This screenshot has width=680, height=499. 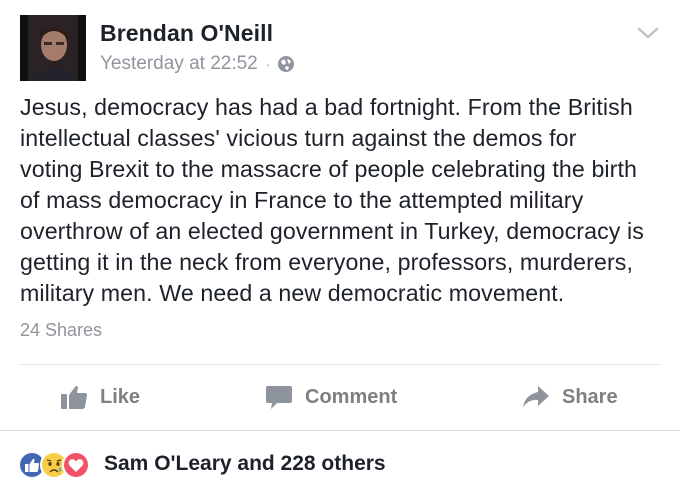 I want to click on like-button: Like, so click(x=100, y=397).